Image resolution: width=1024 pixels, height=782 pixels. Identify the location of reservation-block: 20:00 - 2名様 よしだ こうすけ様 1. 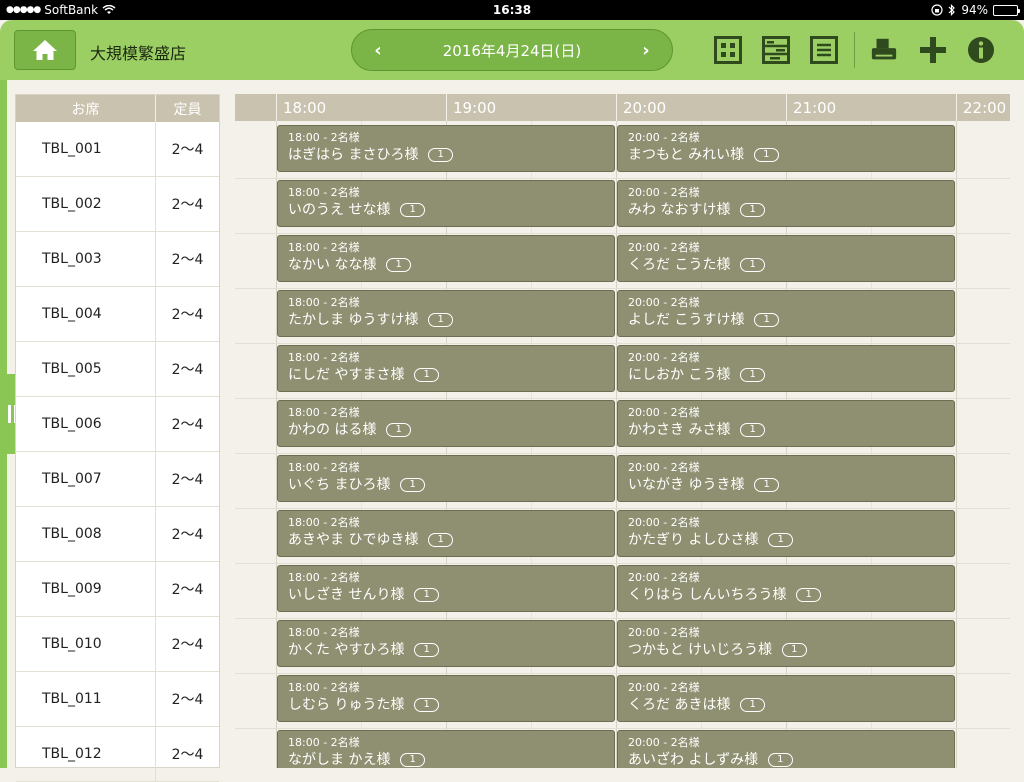
(786, 313).